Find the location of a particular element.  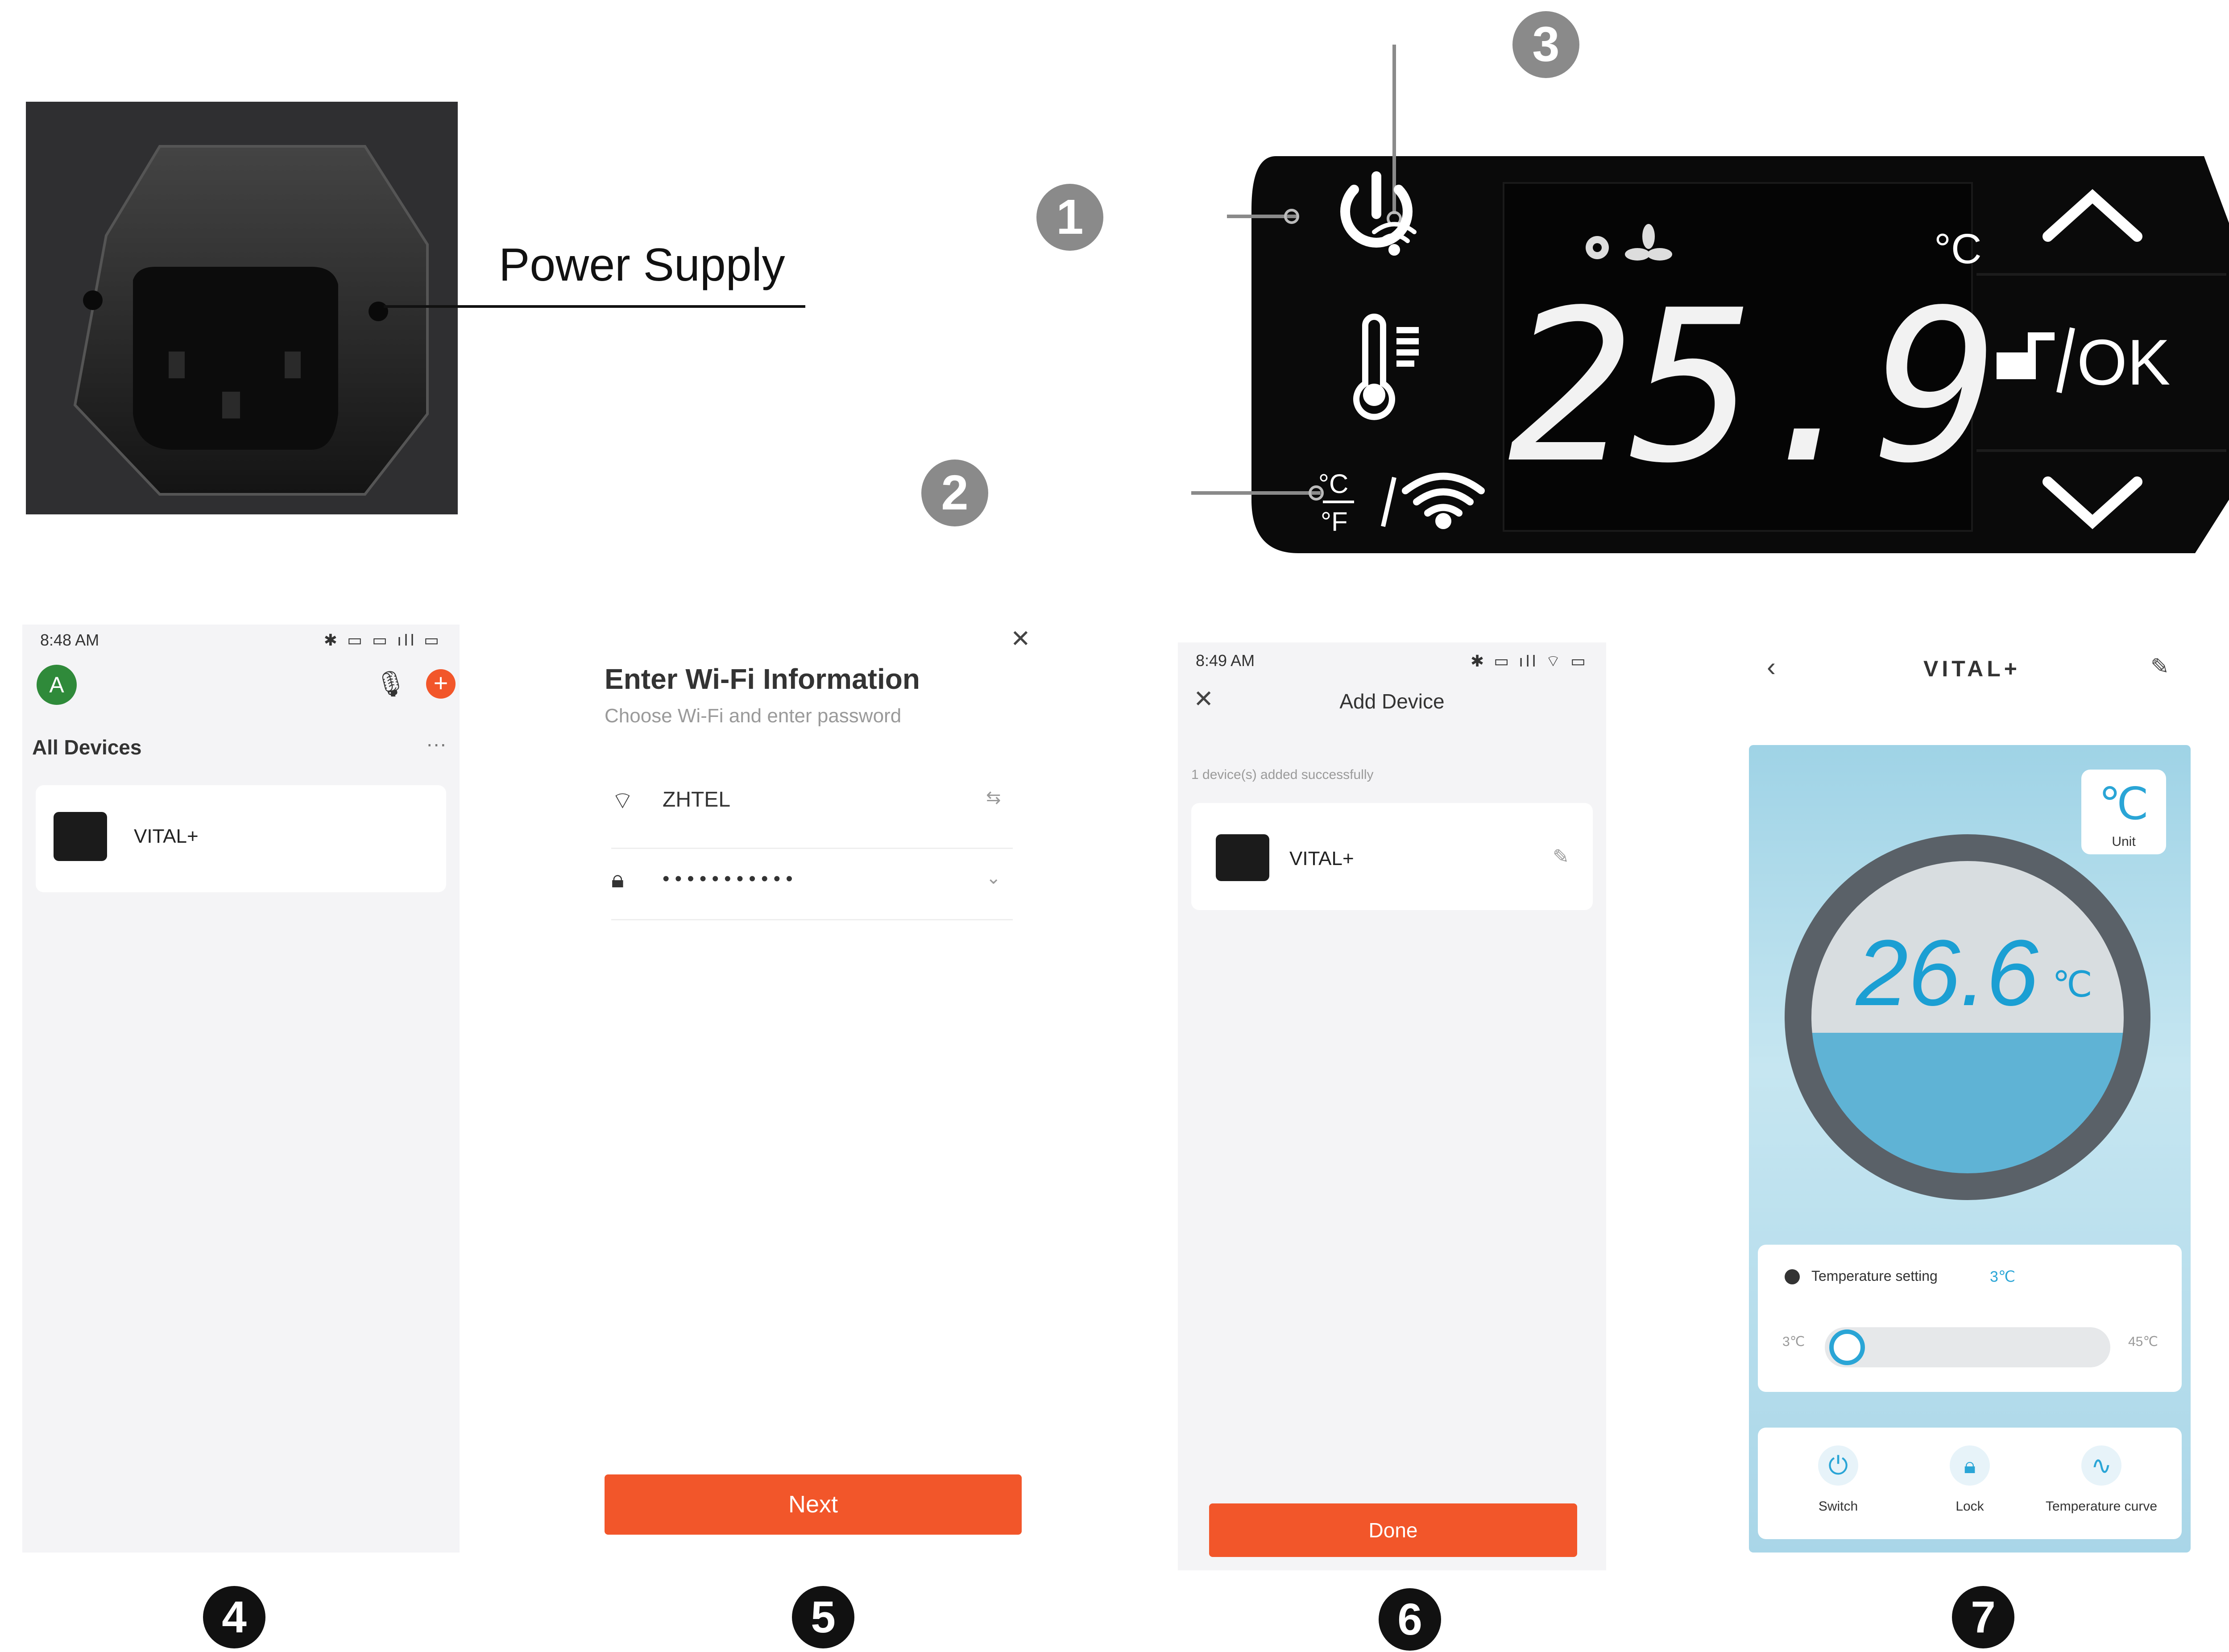

callout-1: 1 is located at coordinates (1069, 217).